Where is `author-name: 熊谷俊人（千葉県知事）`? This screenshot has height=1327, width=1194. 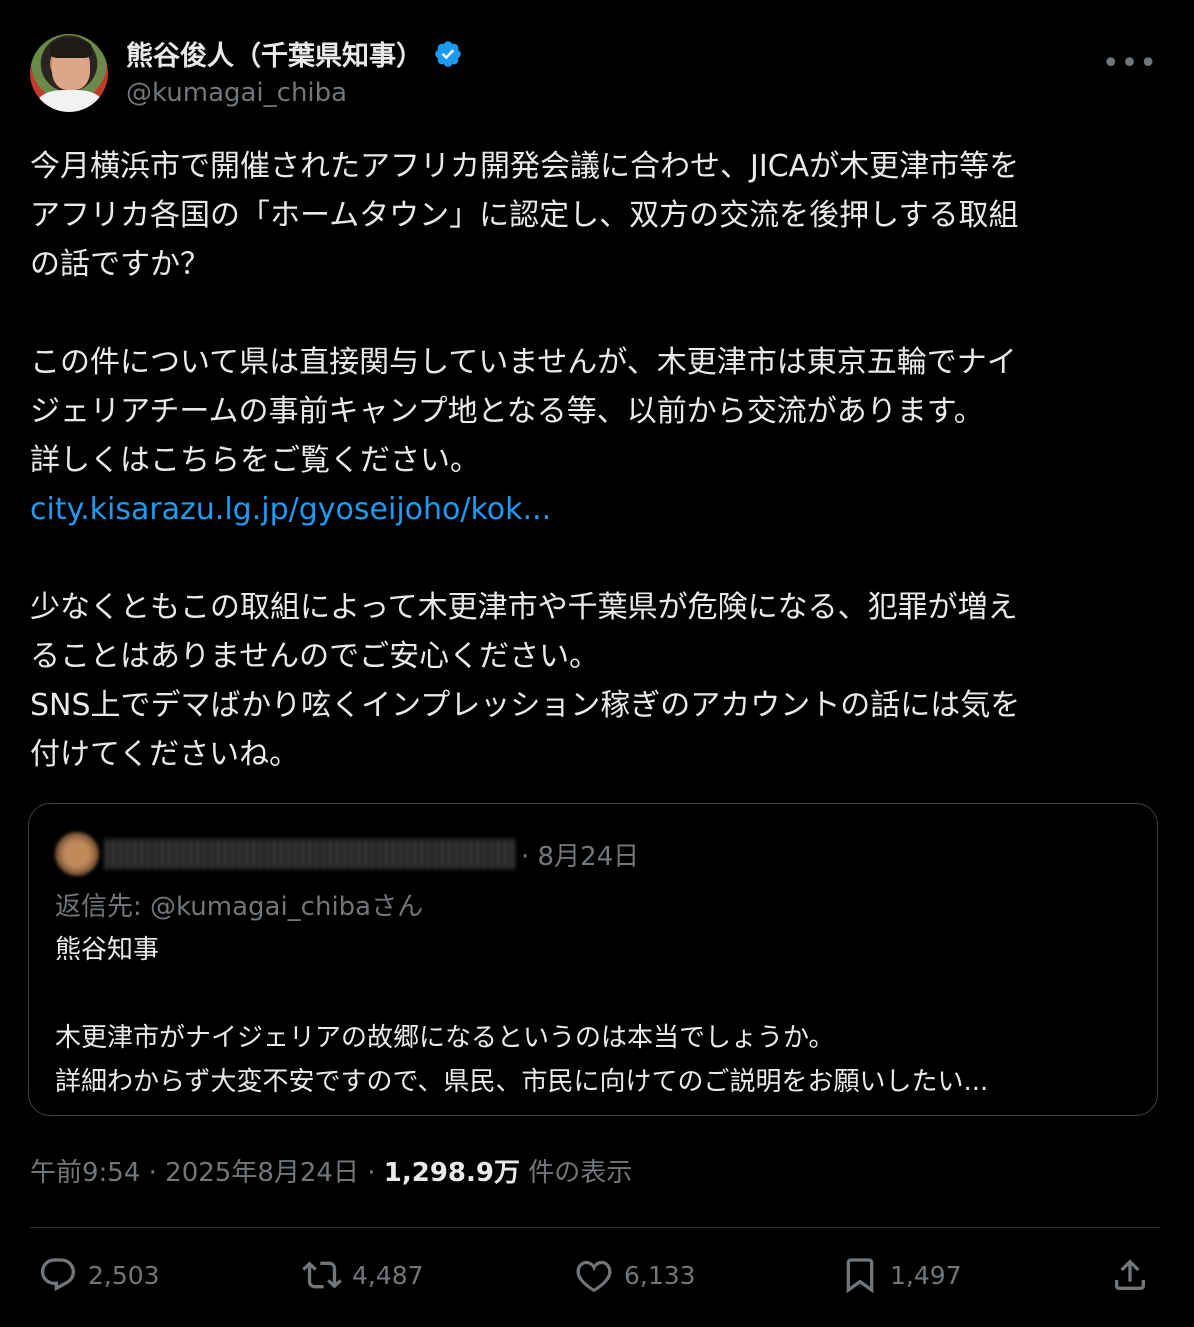
author-name: 熊谷俊人（千葉県知事） is located at coordinates (274, 53).